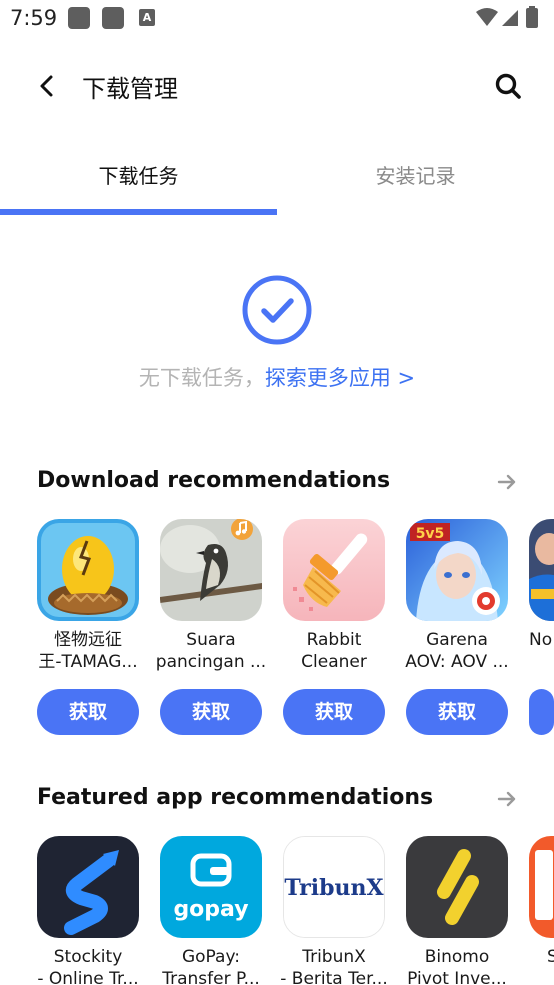  What do you see at coordinates (130, 89) in the screenshot?
I see `page-title: 下载管理` at bounding box center [130, 89].